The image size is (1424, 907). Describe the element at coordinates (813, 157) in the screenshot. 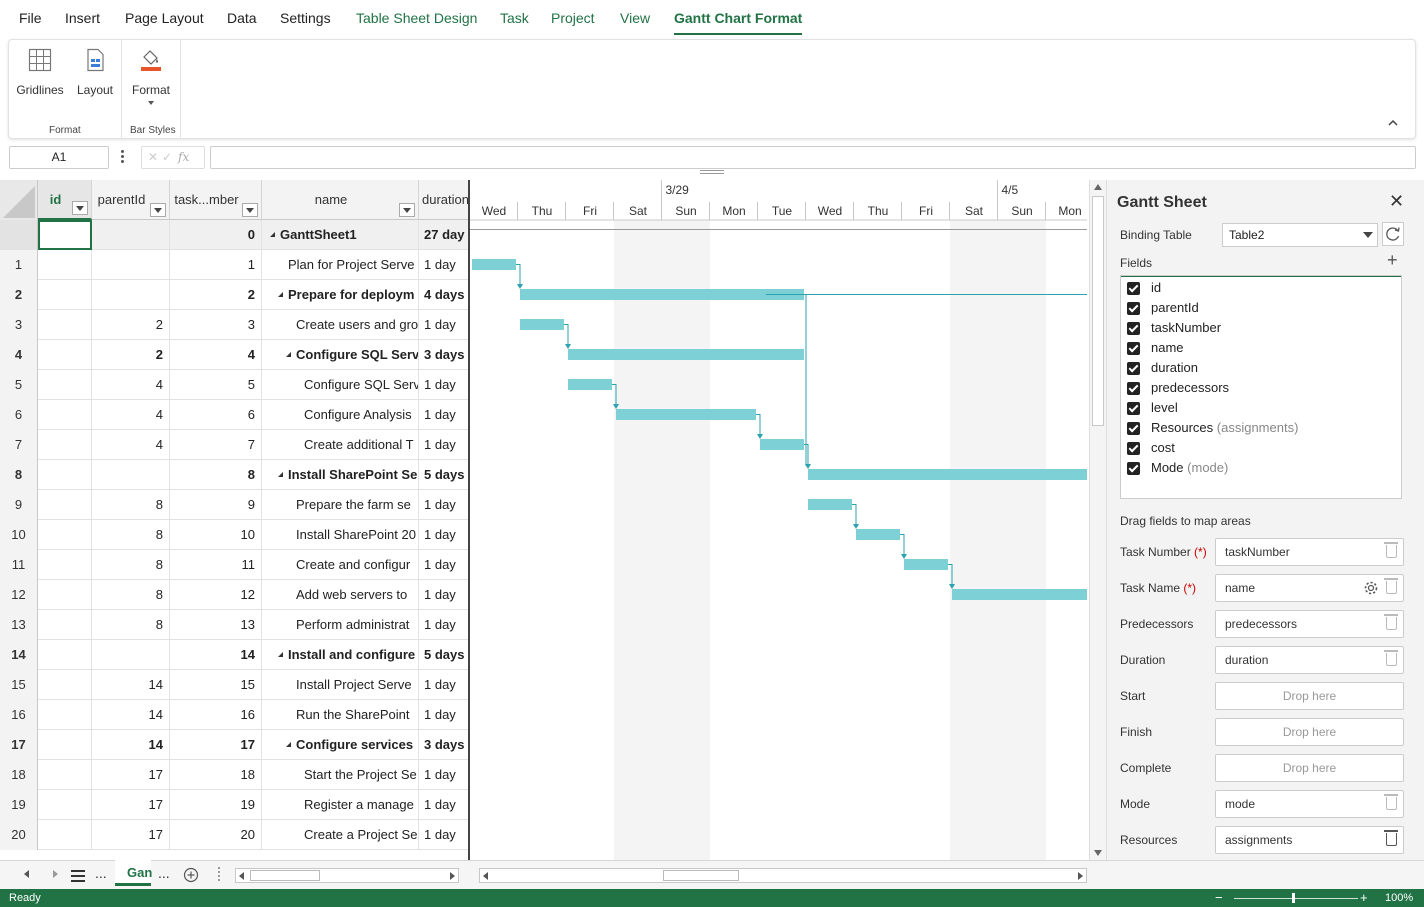

I see `formula-input` at that location.